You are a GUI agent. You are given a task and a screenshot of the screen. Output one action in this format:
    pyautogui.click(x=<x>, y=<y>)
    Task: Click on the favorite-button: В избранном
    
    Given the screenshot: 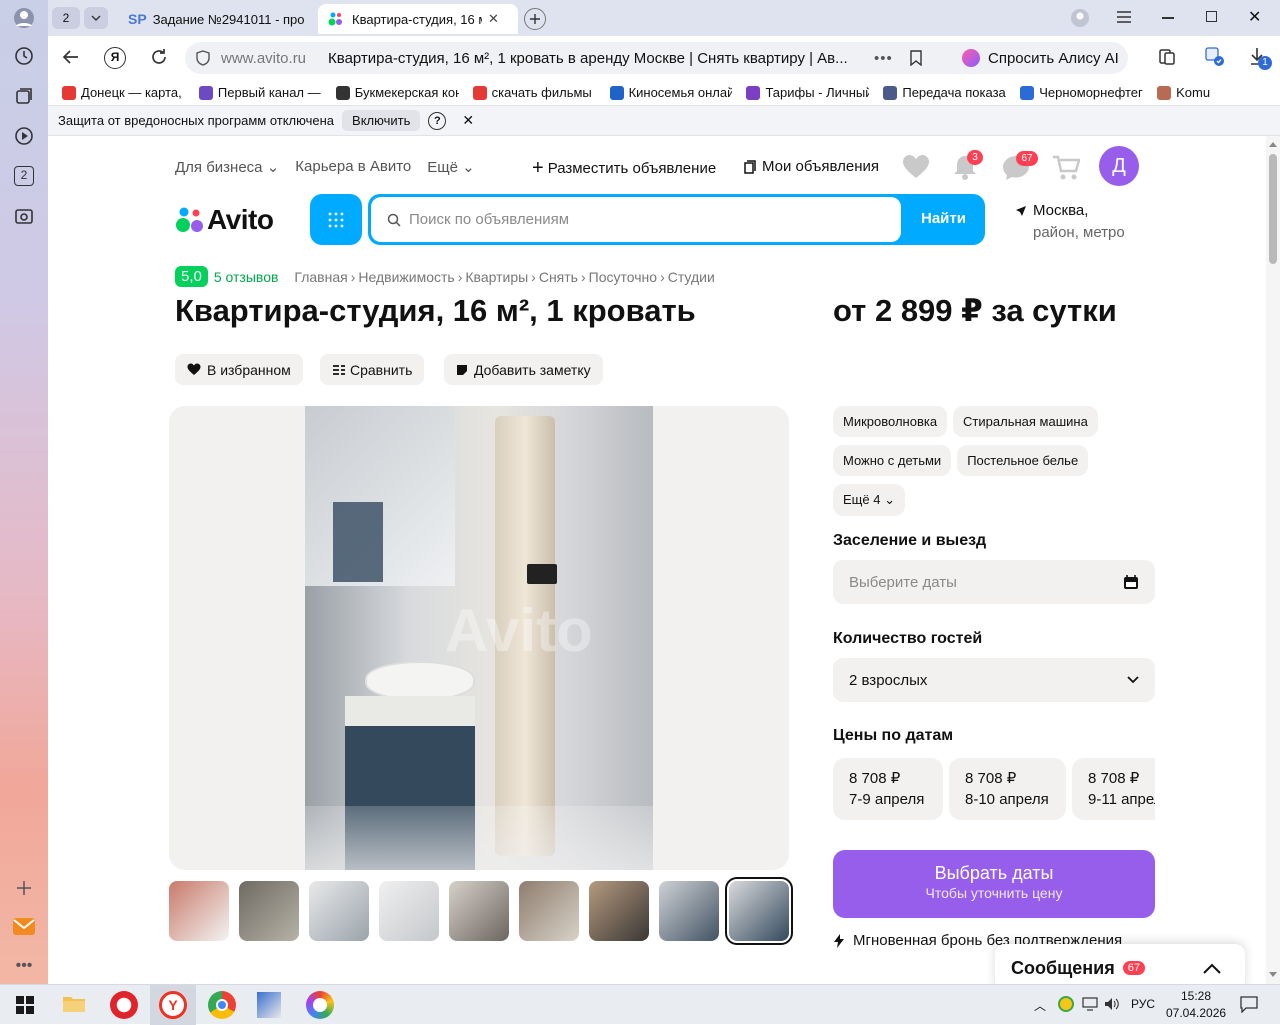 What is the action you would take?
    pyautogui.click(x=239, y=369)
    